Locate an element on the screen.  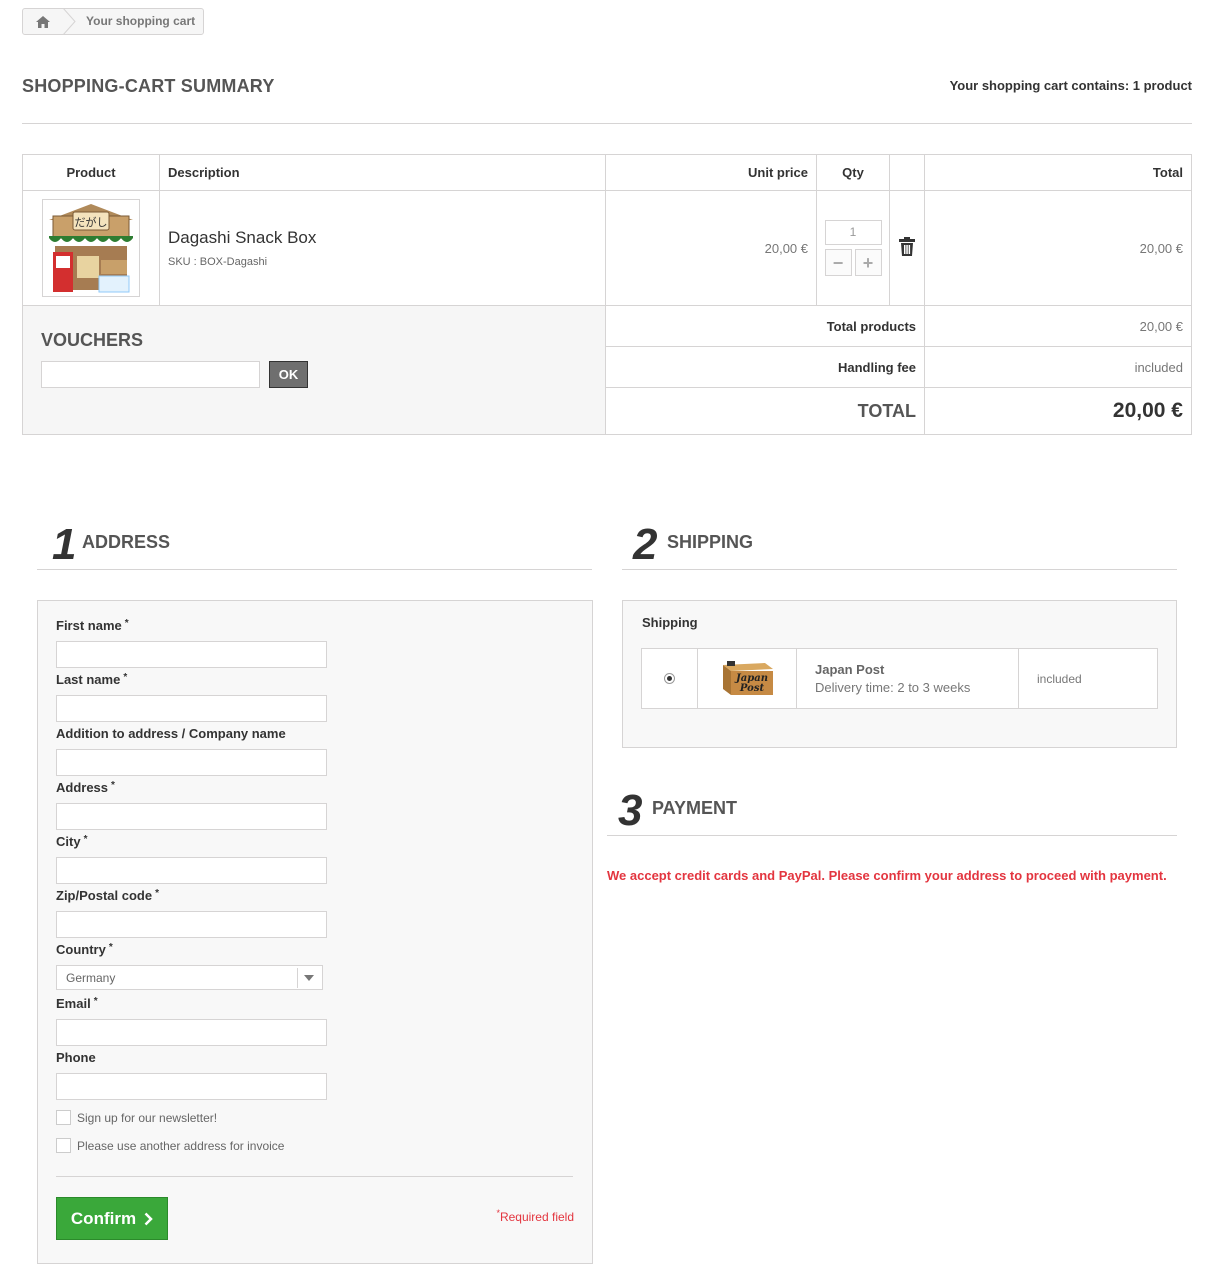
qty-cell: 1 − + is located at coordinates (853, 248).